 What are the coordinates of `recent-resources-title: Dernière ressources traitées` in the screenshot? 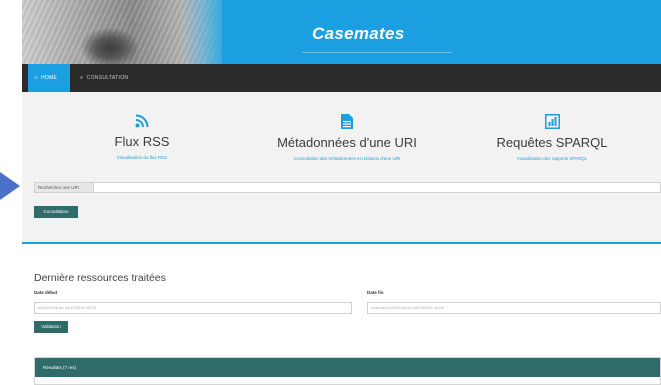 It's located at (100, 278).